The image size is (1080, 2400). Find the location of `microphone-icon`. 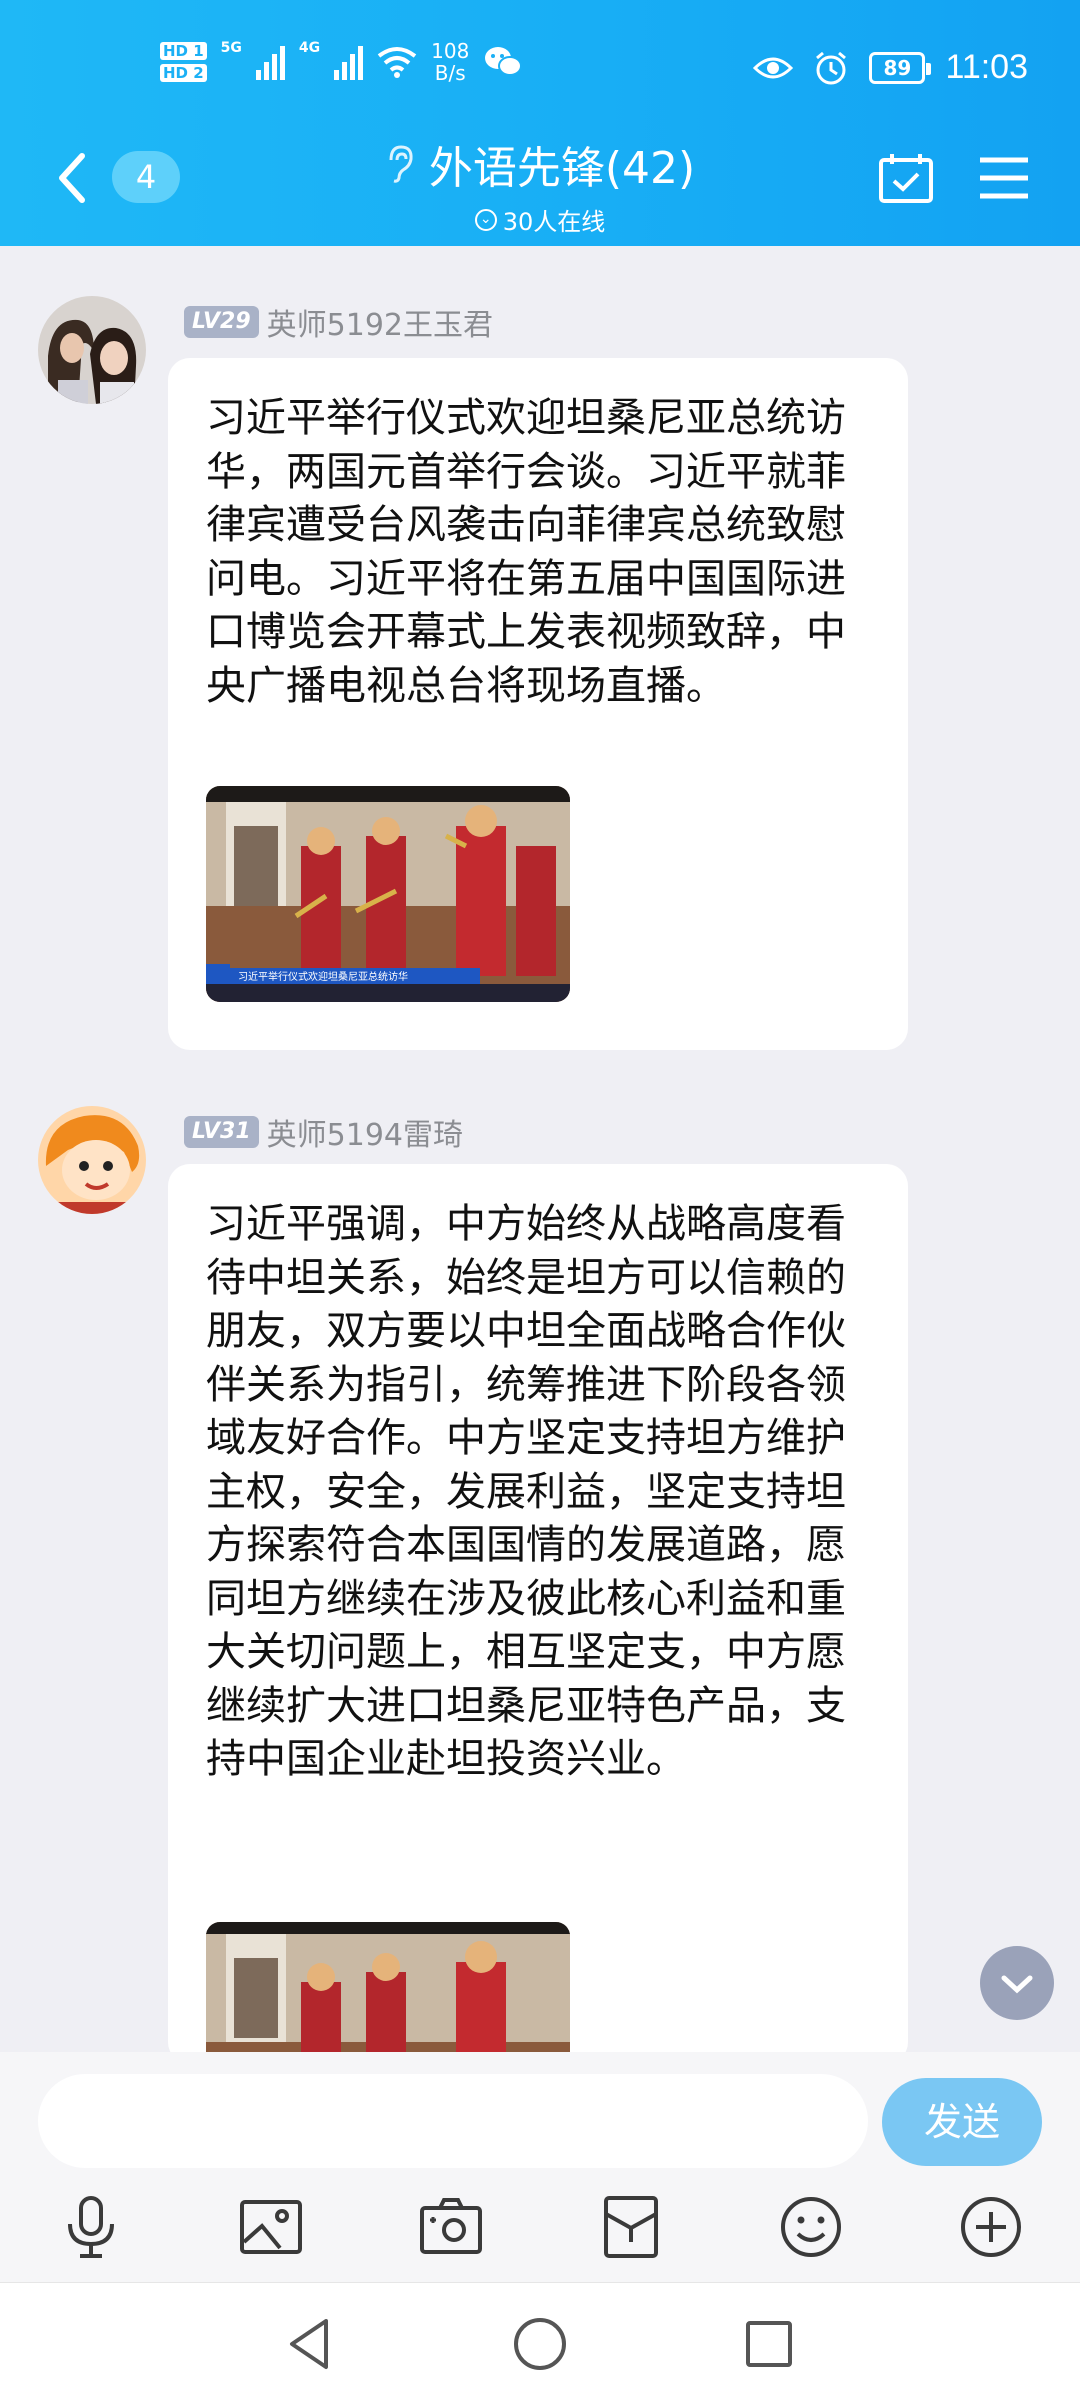

microphone-icon is located at coordinates (91, 2227).